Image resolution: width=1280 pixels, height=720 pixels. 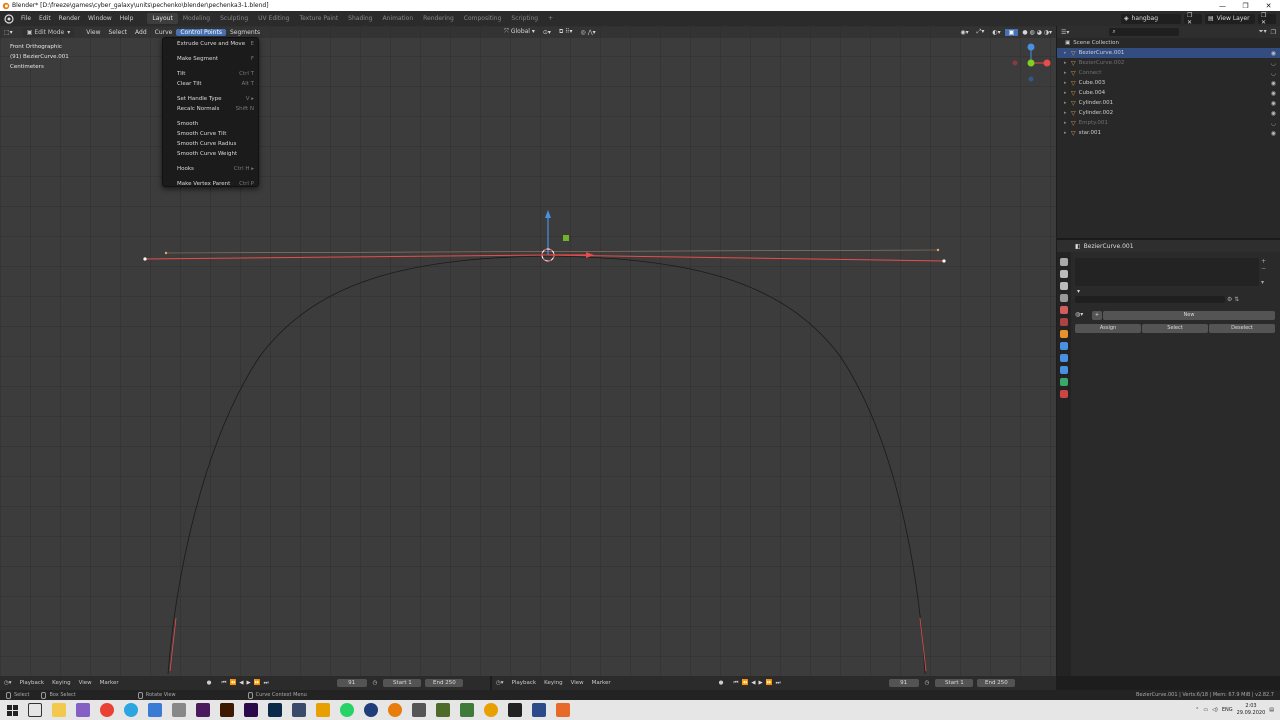 I want to click on tab-uv-editing: UV Editing, so click(x=273, y=18).